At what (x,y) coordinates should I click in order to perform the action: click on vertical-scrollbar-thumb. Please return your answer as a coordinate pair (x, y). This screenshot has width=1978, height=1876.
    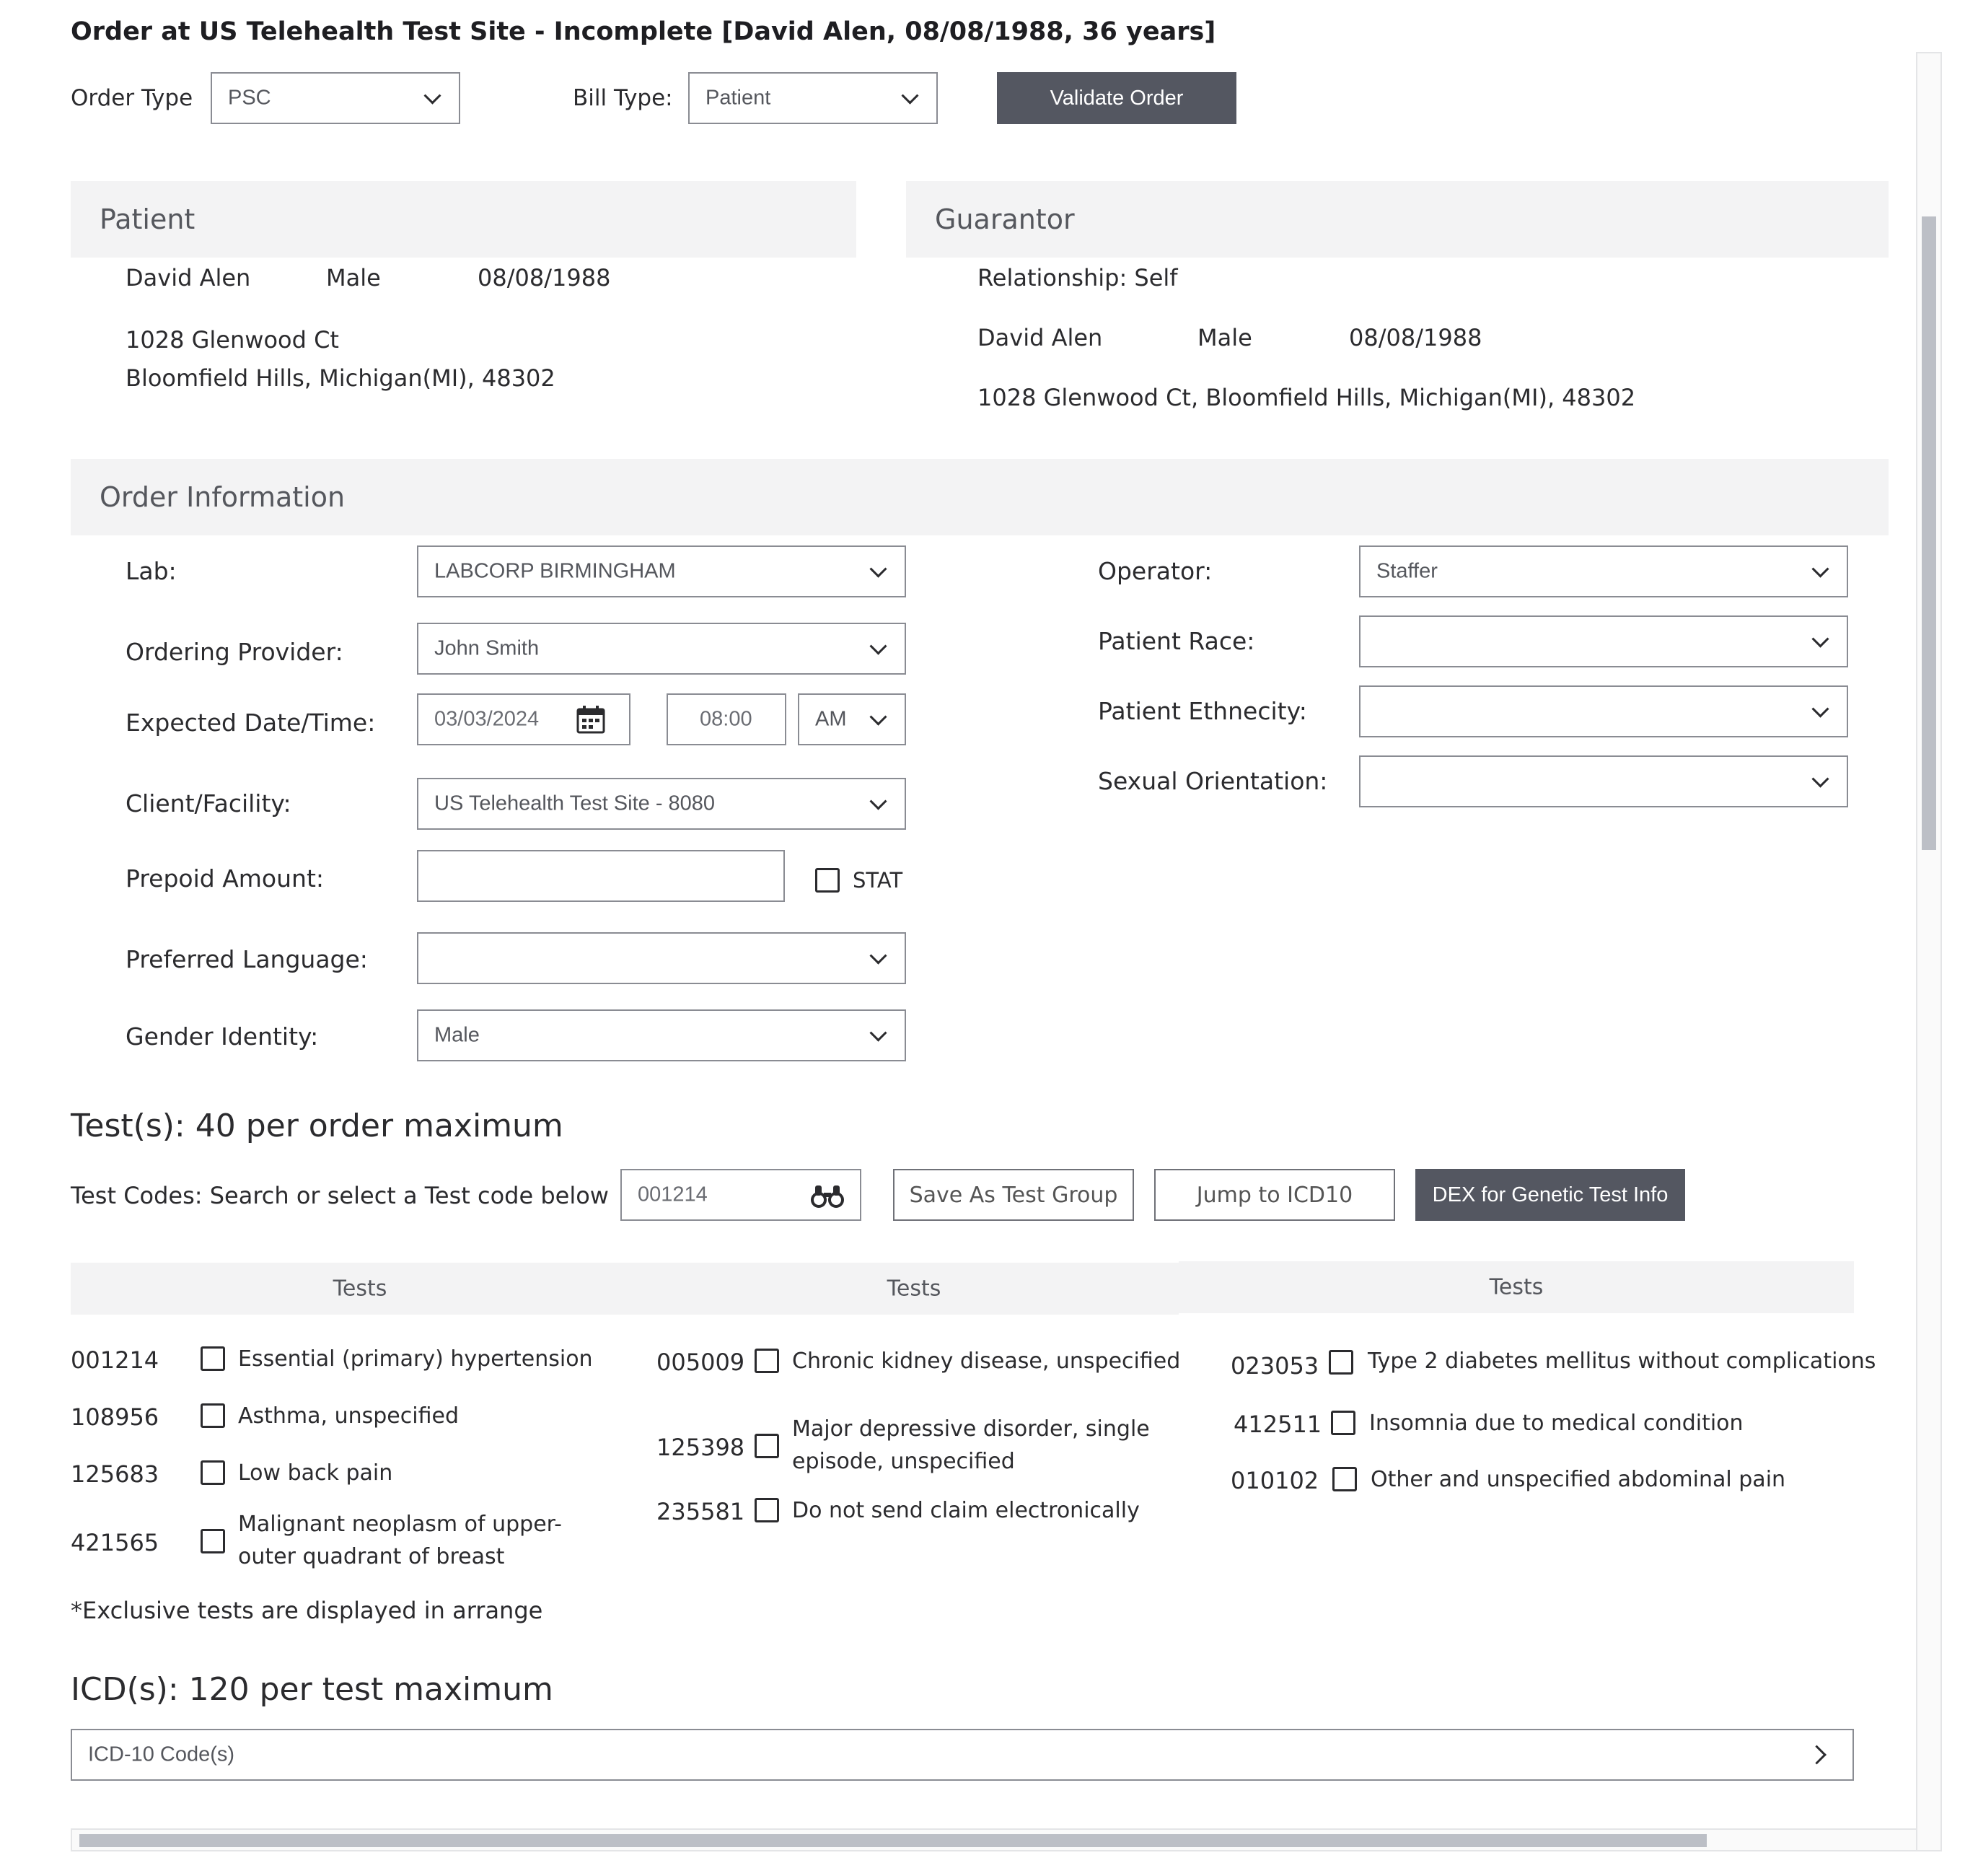
    Looking at the image, I should click on (1929, 533).